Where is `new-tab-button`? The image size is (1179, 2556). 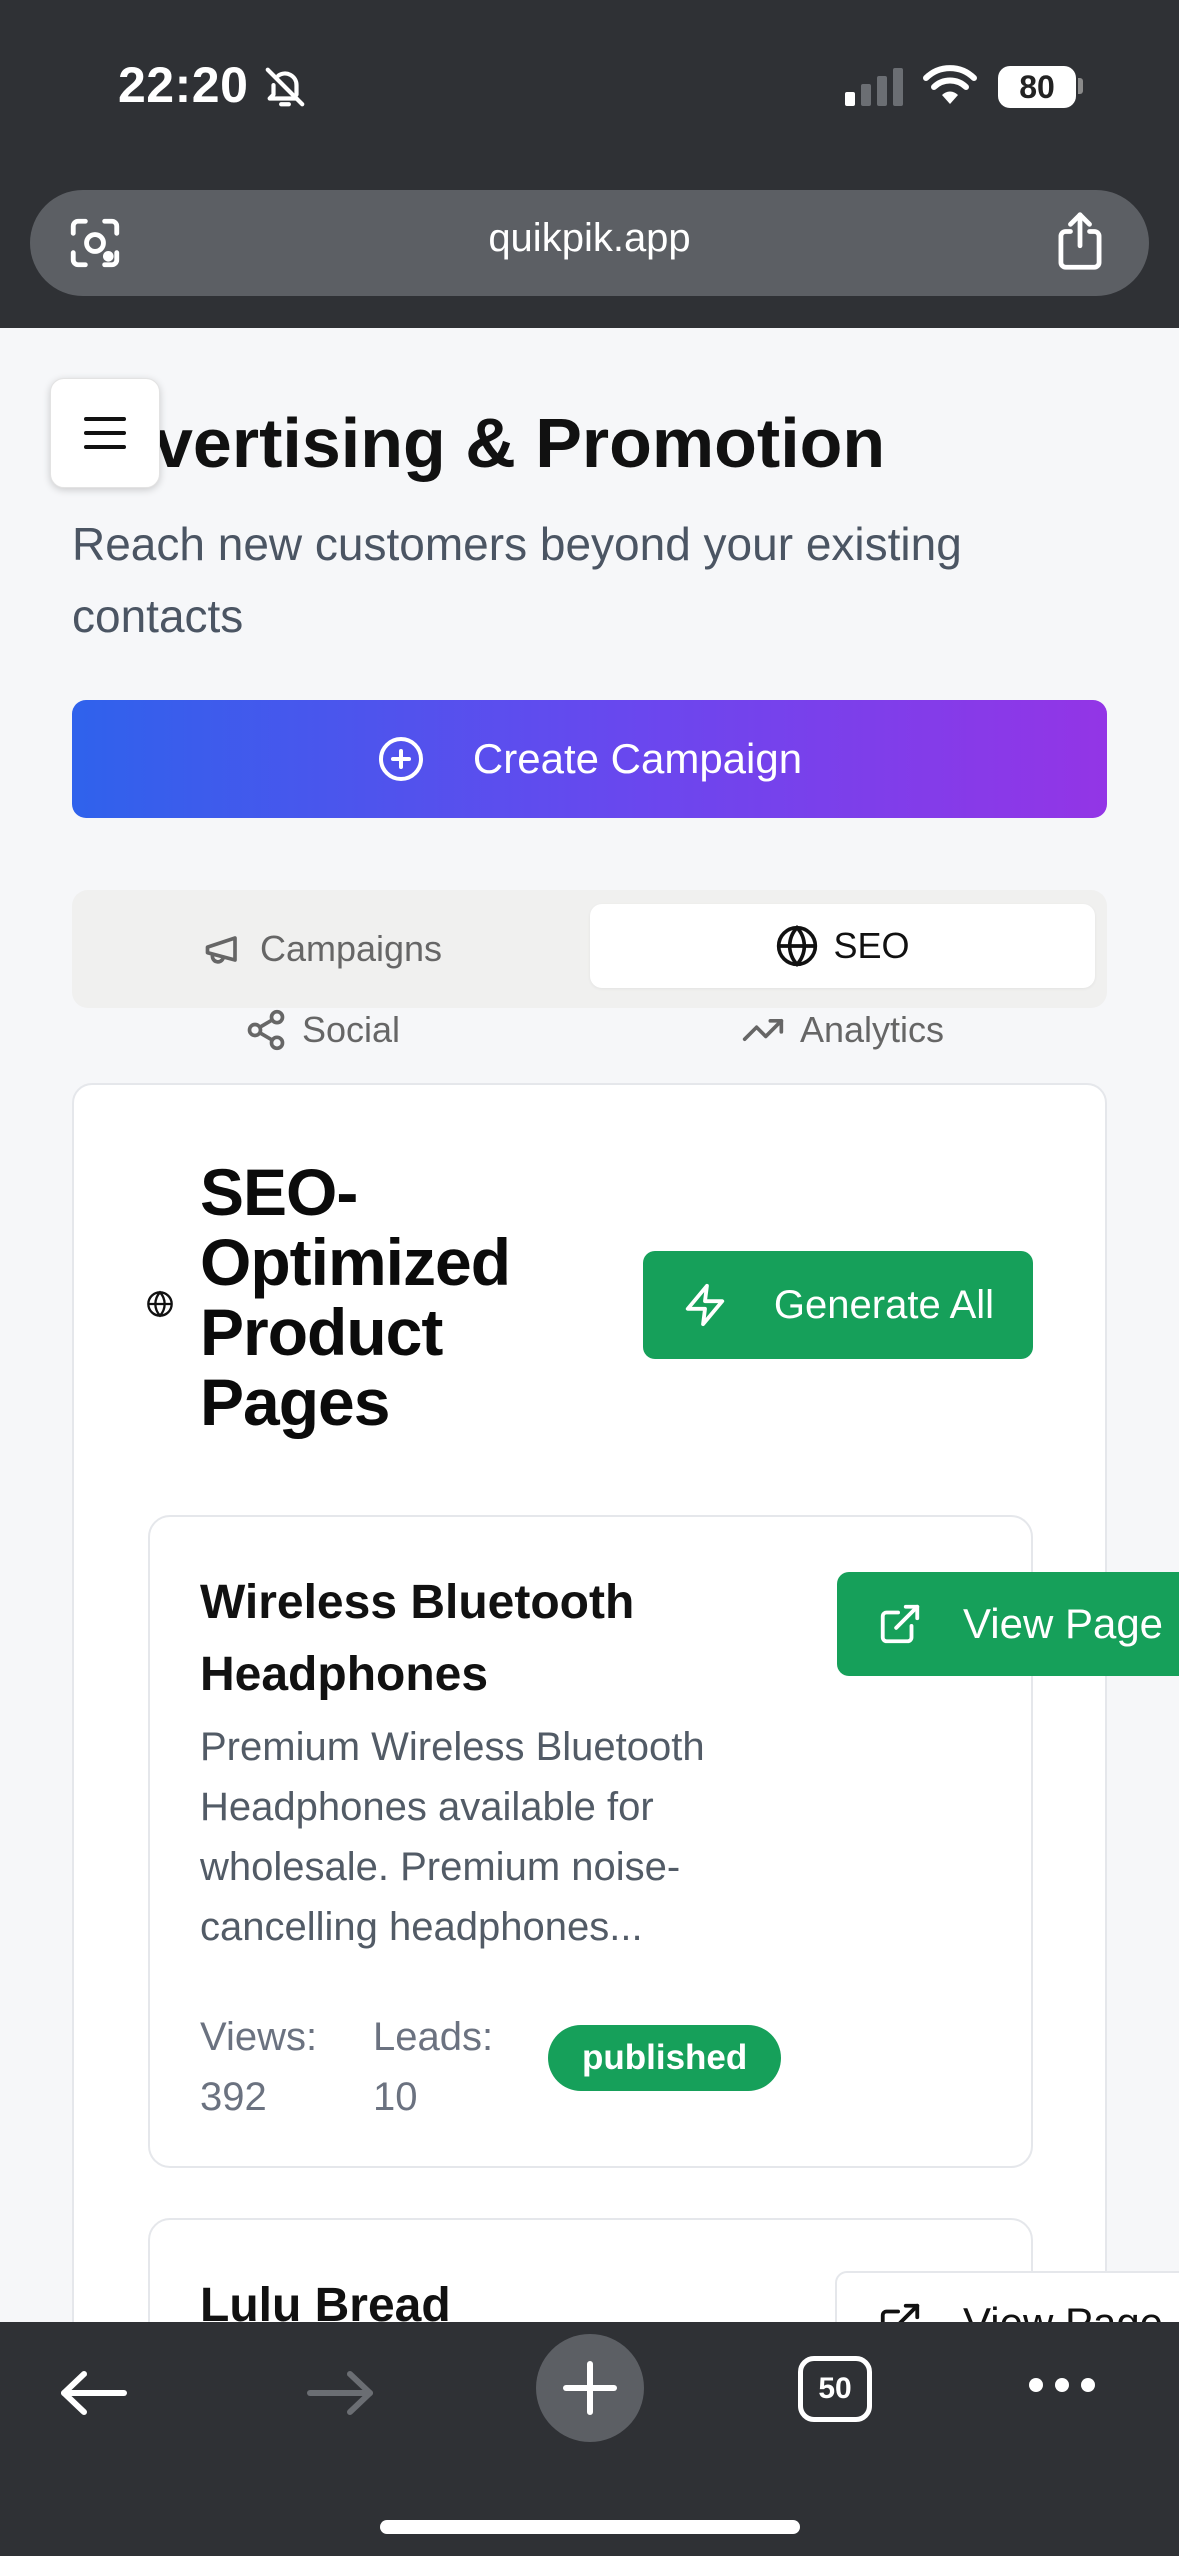 new-tab-button is located at coordinates (590, 2388).